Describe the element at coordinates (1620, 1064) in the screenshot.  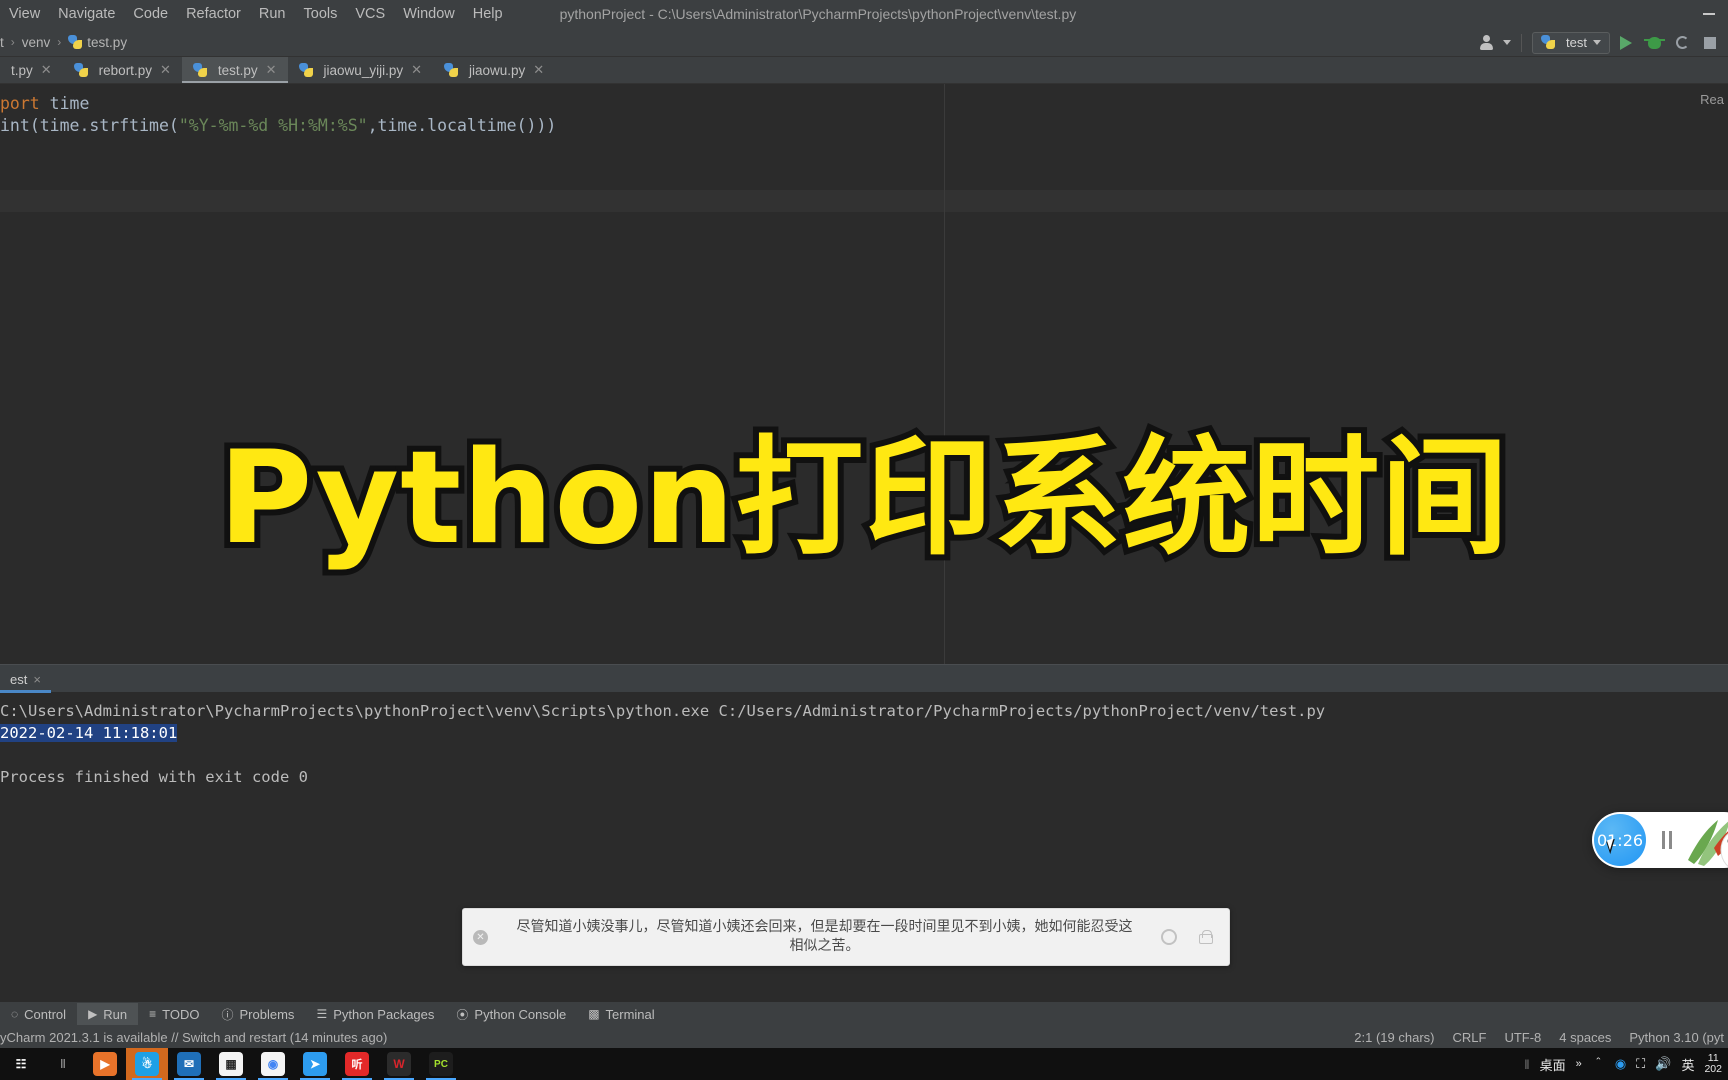
I see `network-icon: ◉` at that location.